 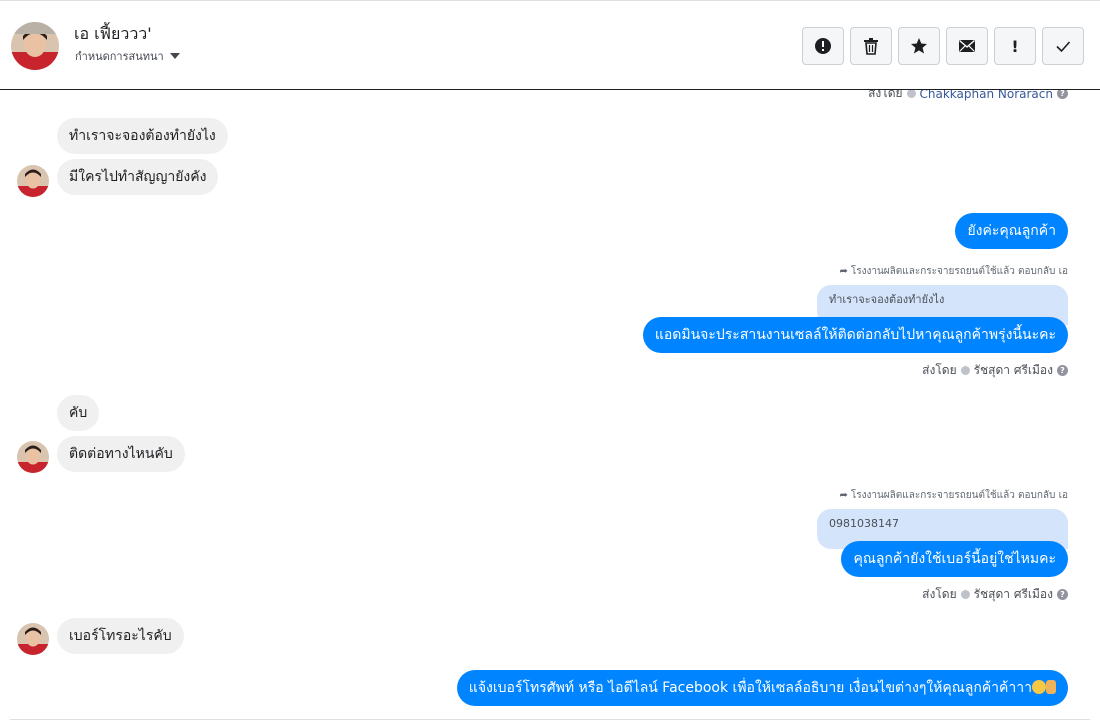 I want to click on star-button, so click(x=919, y=46).